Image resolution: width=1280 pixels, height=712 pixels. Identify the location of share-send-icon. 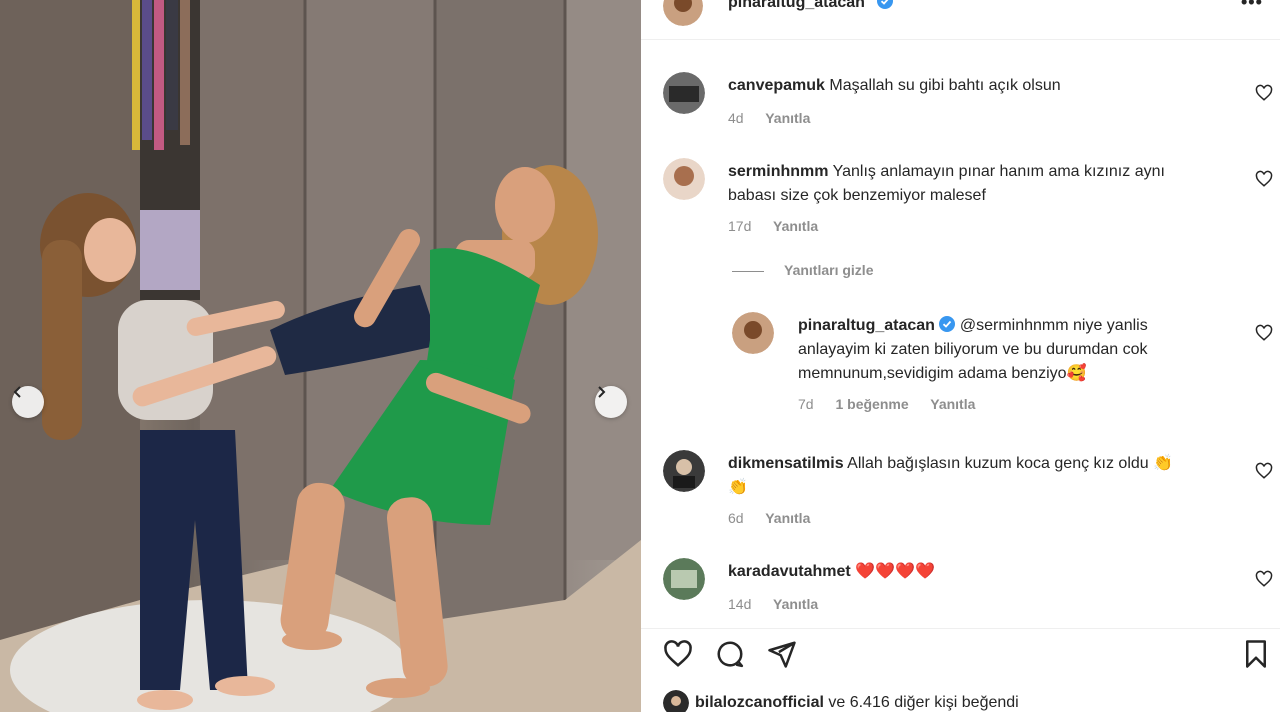
(782, 654).